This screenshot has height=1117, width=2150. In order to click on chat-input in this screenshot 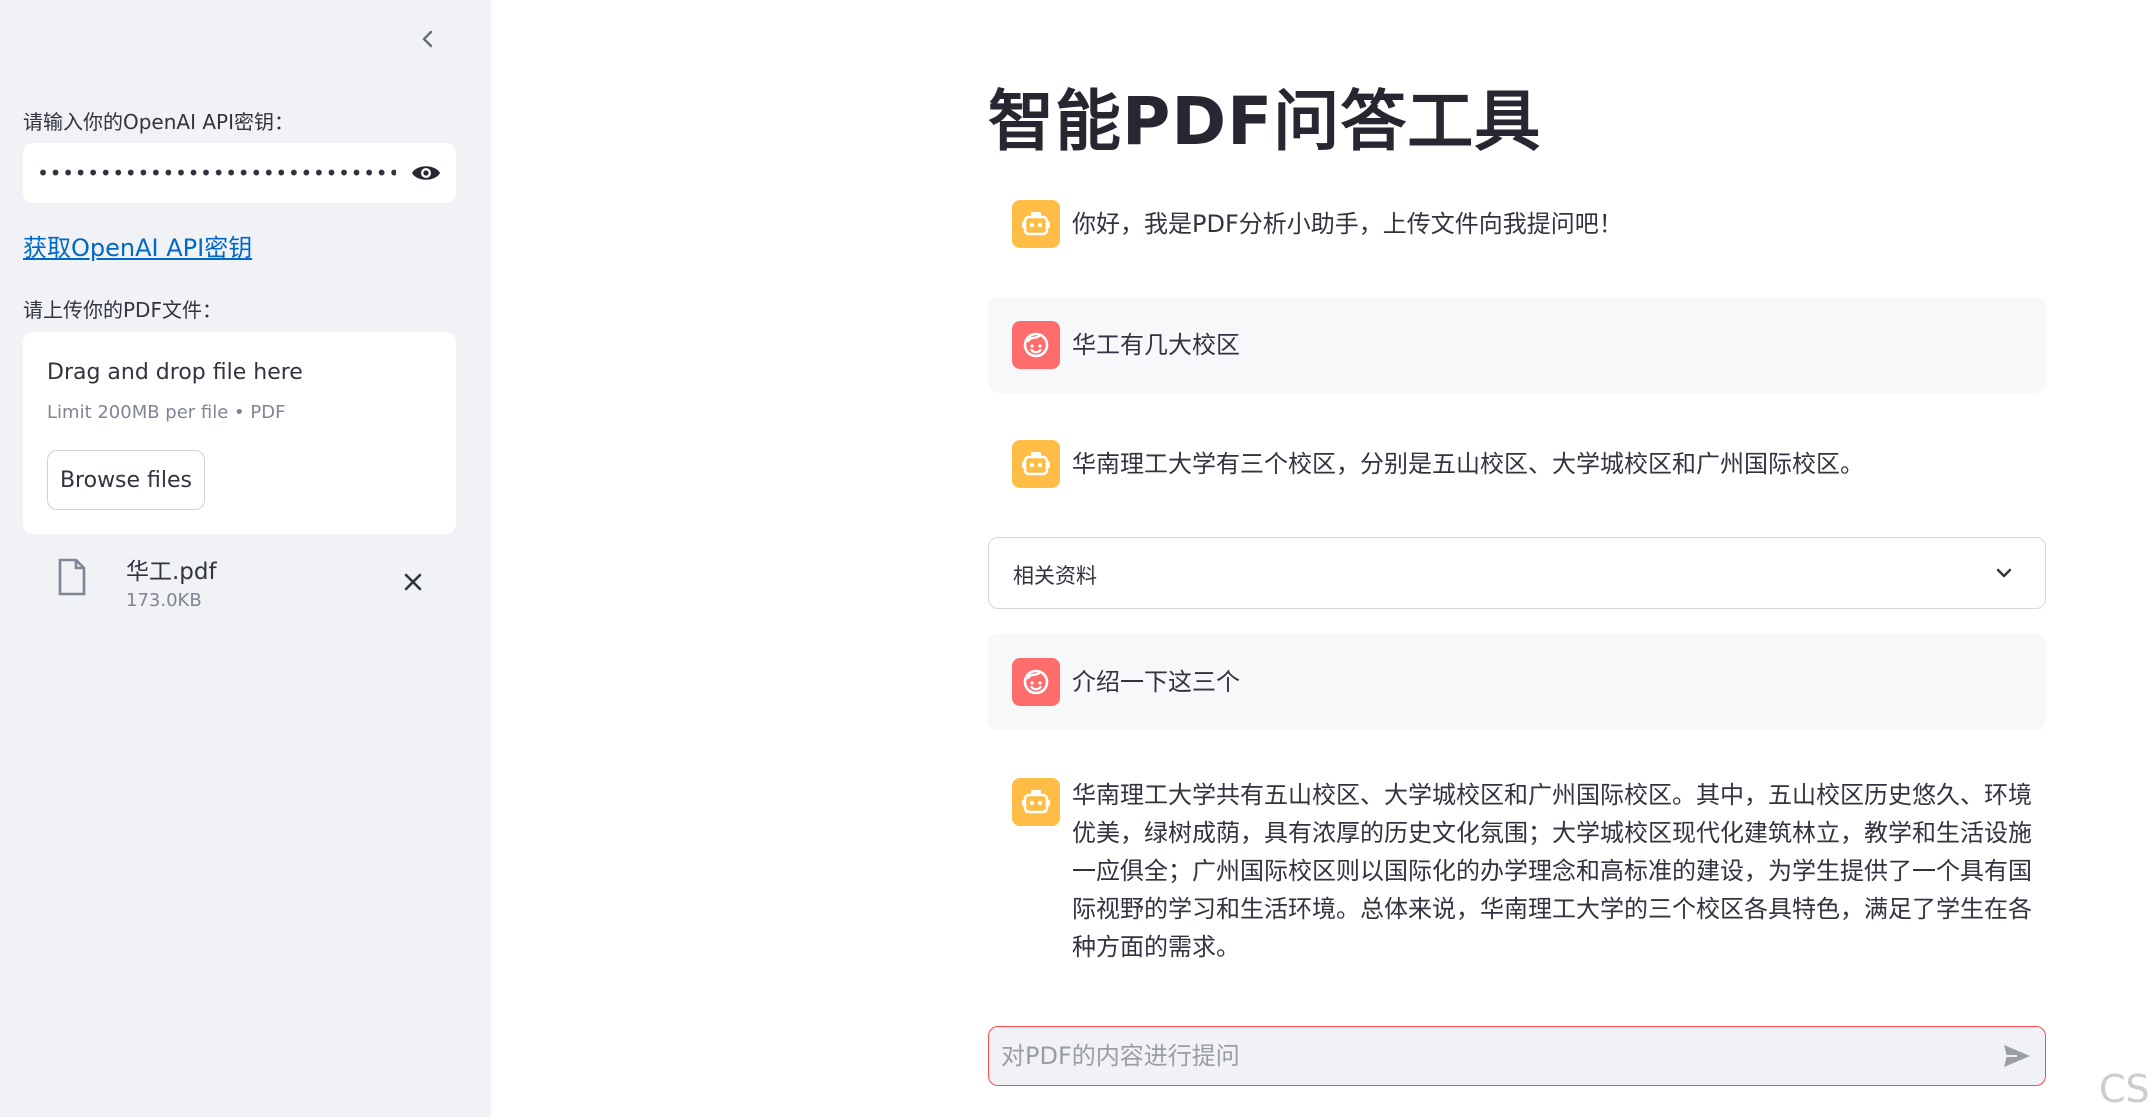, I will do `click(1489, 1056)`.